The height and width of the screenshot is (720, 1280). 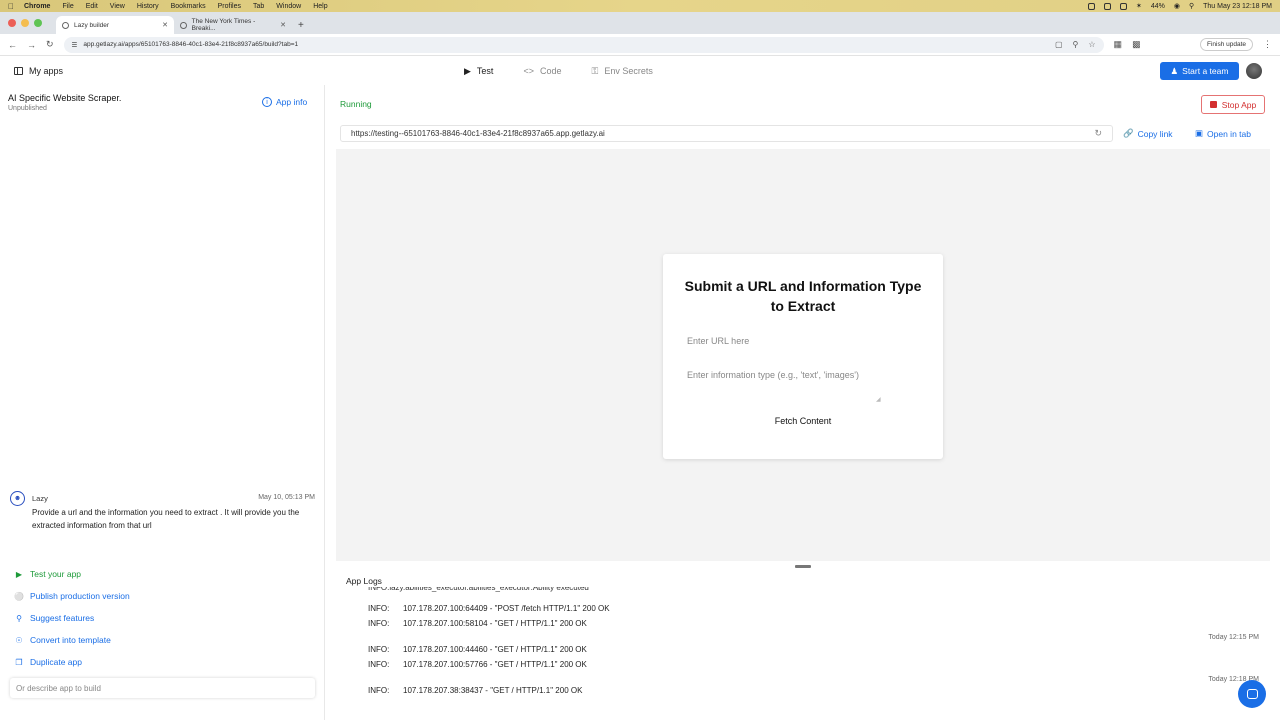 I want to click on refresh-icon: ↻, so click(x=1098, y=133).